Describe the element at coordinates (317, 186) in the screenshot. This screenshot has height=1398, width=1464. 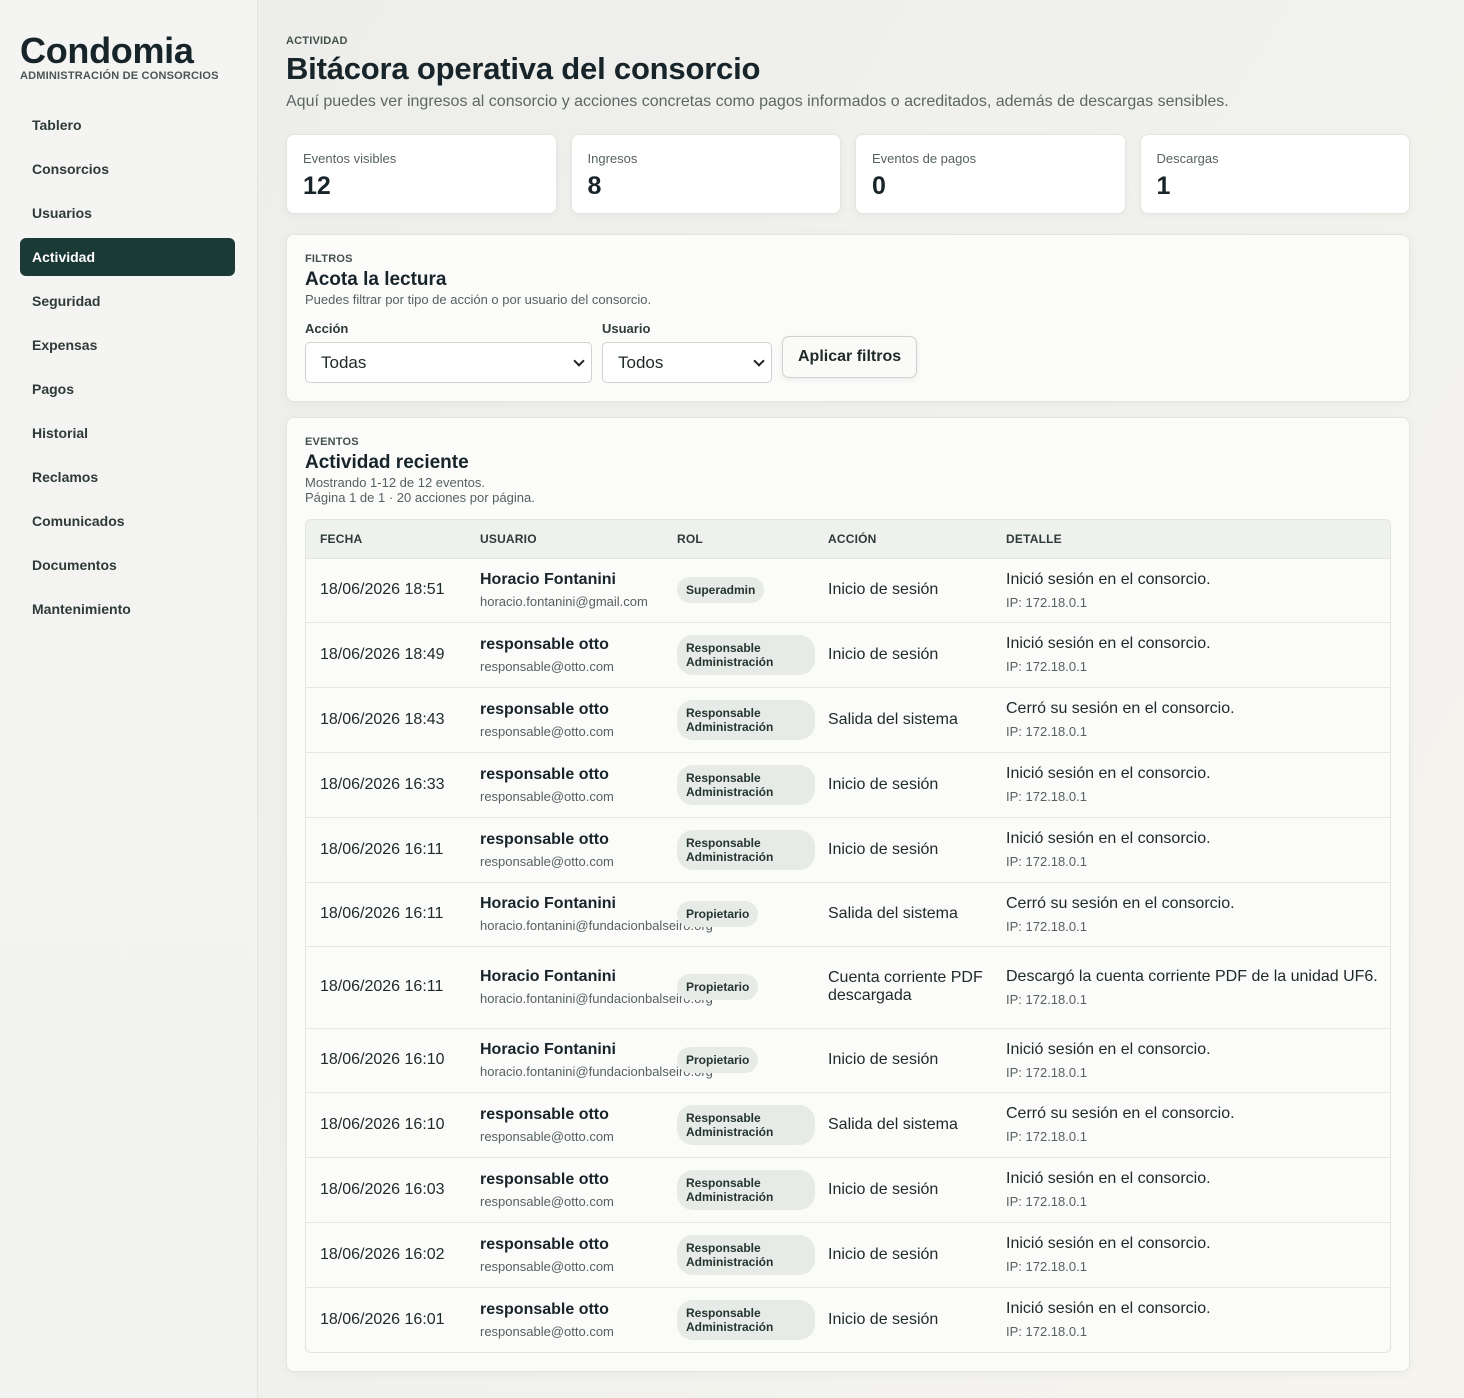
I see `stat-value: 12` at that location.